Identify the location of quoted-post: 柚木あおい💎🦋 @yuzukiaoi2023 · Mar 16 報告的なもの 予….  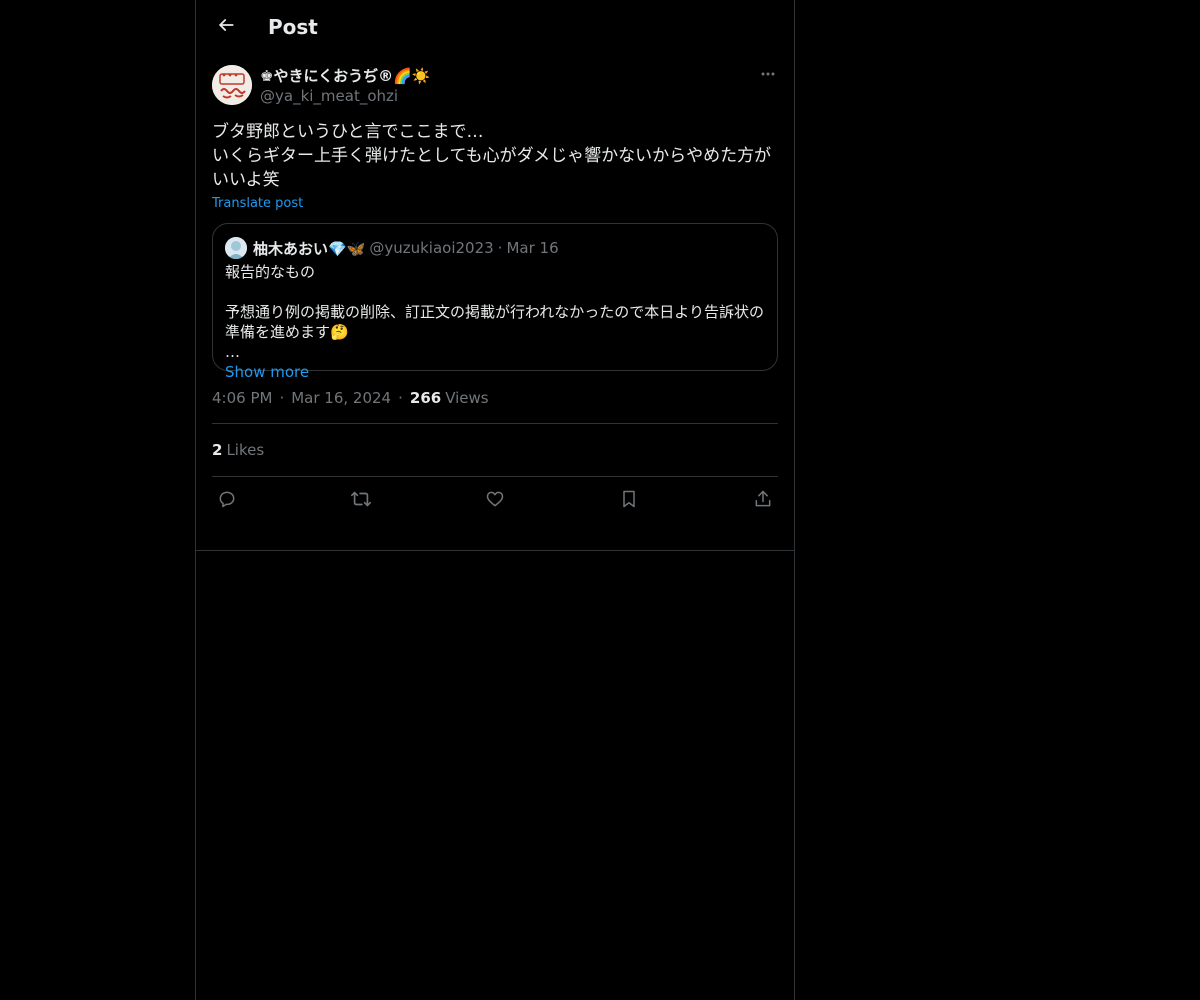
(495, 302).